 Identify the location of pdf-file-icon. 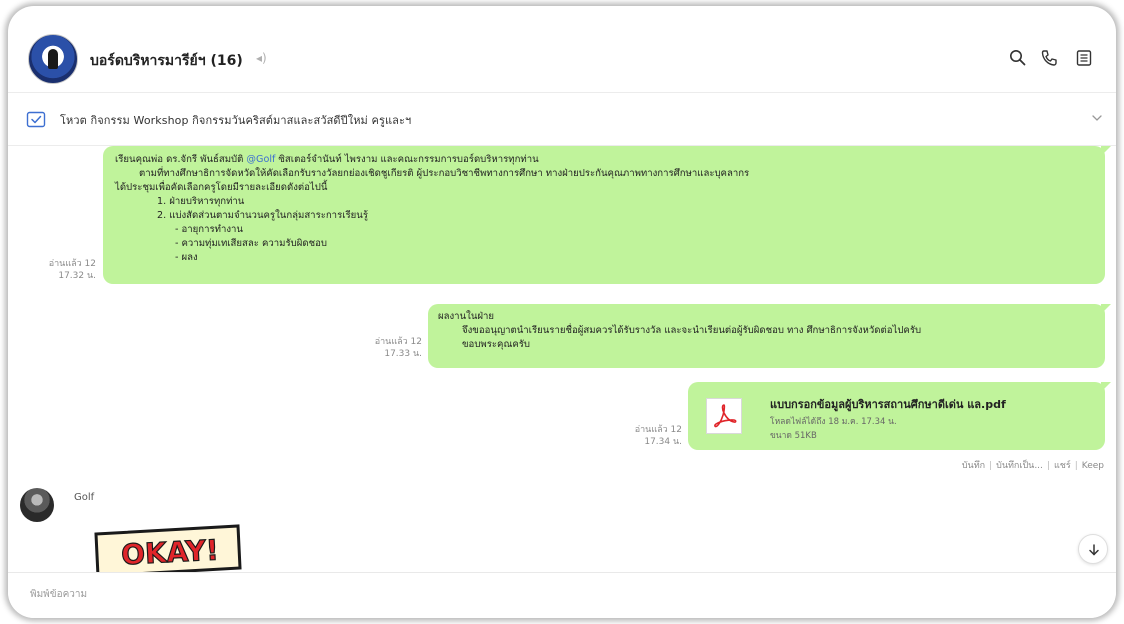
(724, 416).